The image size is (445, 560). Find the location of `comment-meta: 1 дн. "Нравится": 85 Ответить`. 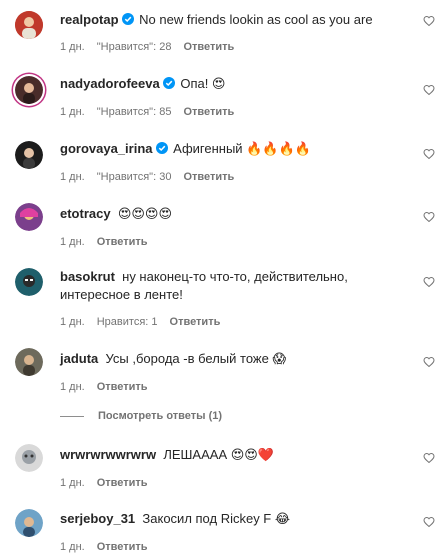

comment-meta: 1 дн. "Нравится": 85 Ответить is located at coordinates (153, 112).